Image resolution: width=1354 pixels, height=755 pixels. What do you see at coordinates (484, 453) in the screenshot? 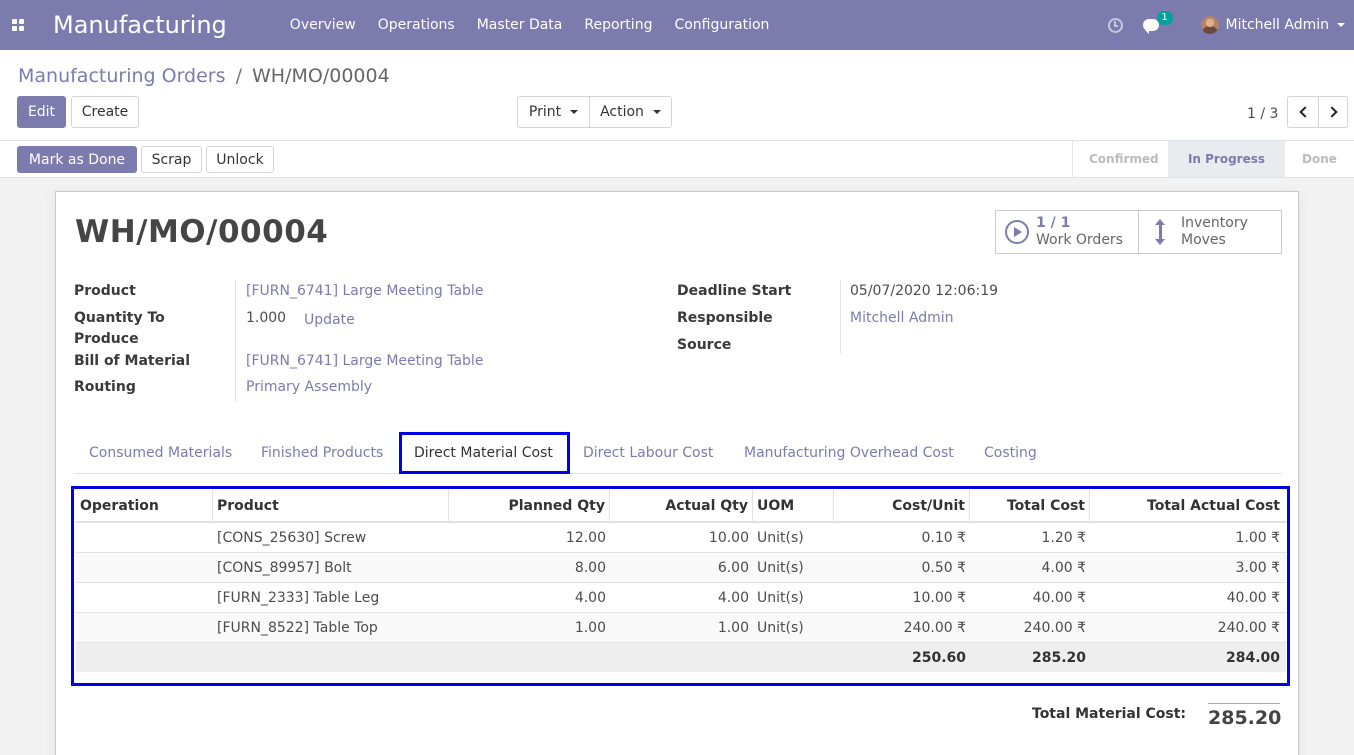
I see `highlight-box-tab` at bounding box center [484, 453].